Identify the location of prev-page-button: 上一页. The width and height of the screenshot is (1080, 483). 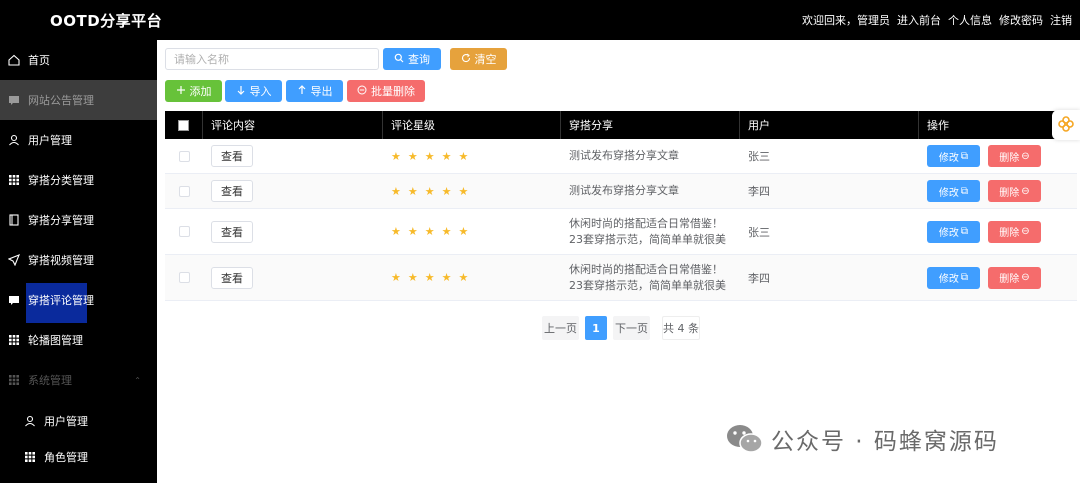
(560, 328).